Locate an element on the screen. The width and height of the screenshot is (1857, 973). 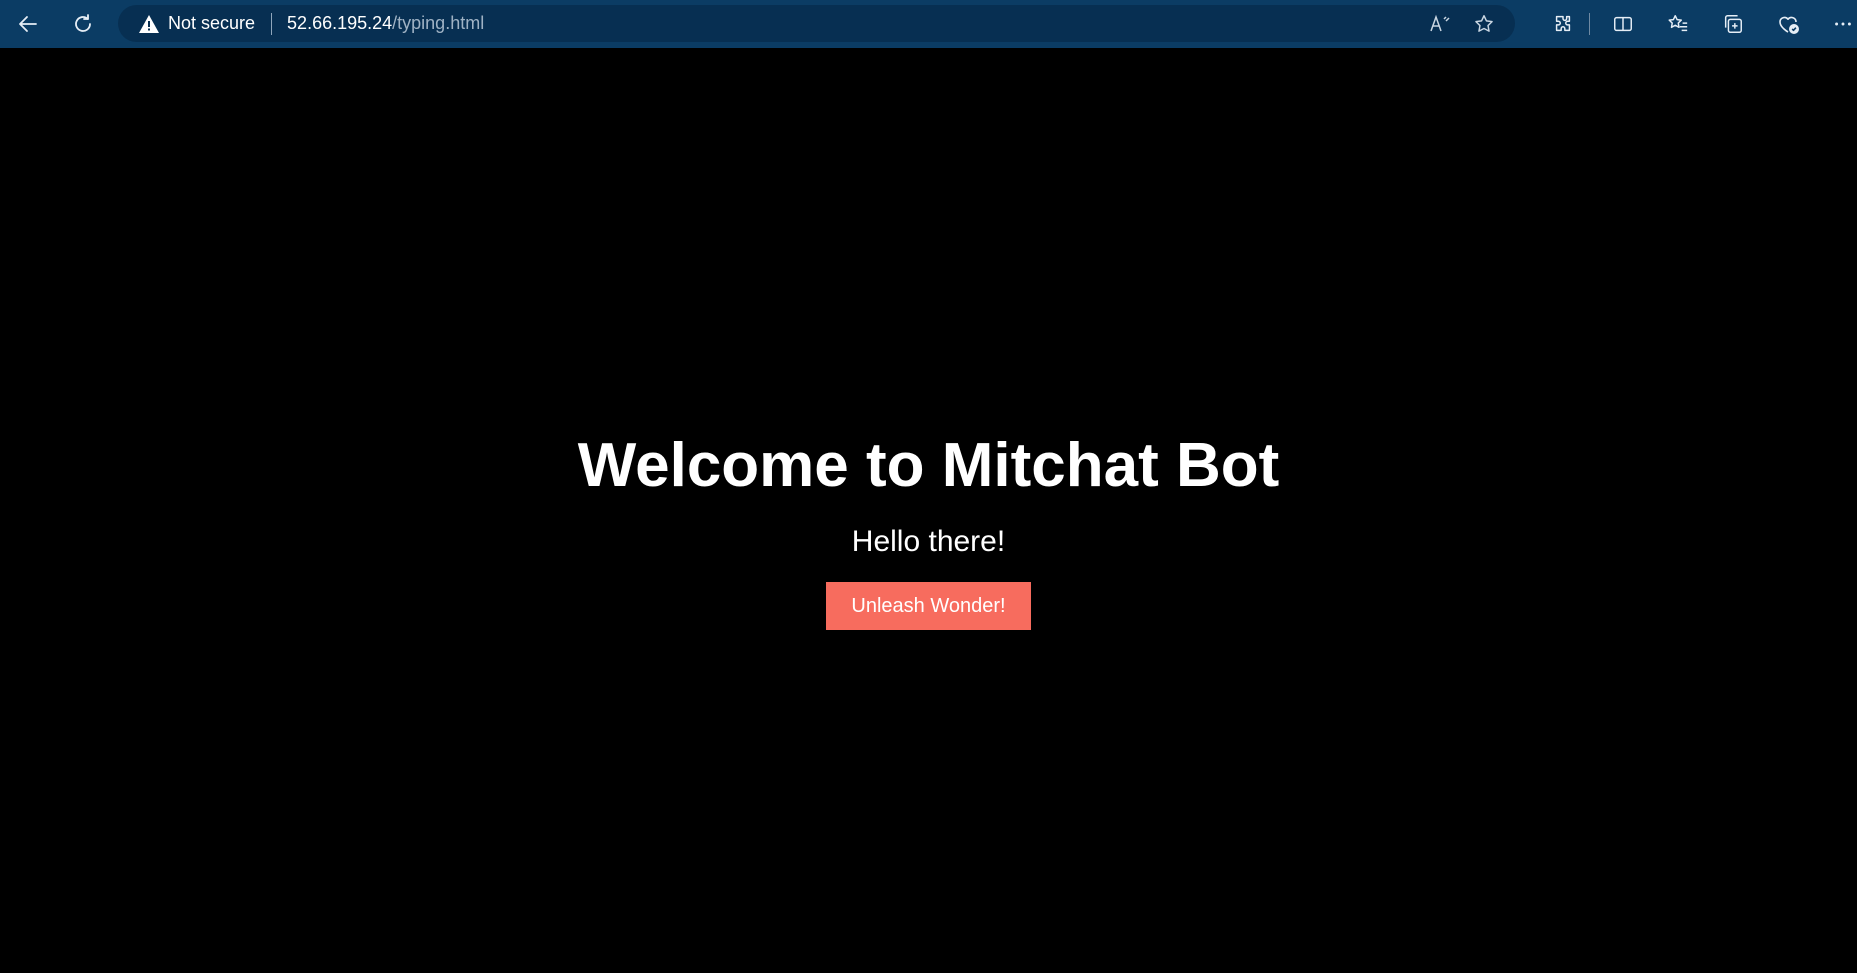
more-options-button is located at coordinates (1839, 24).